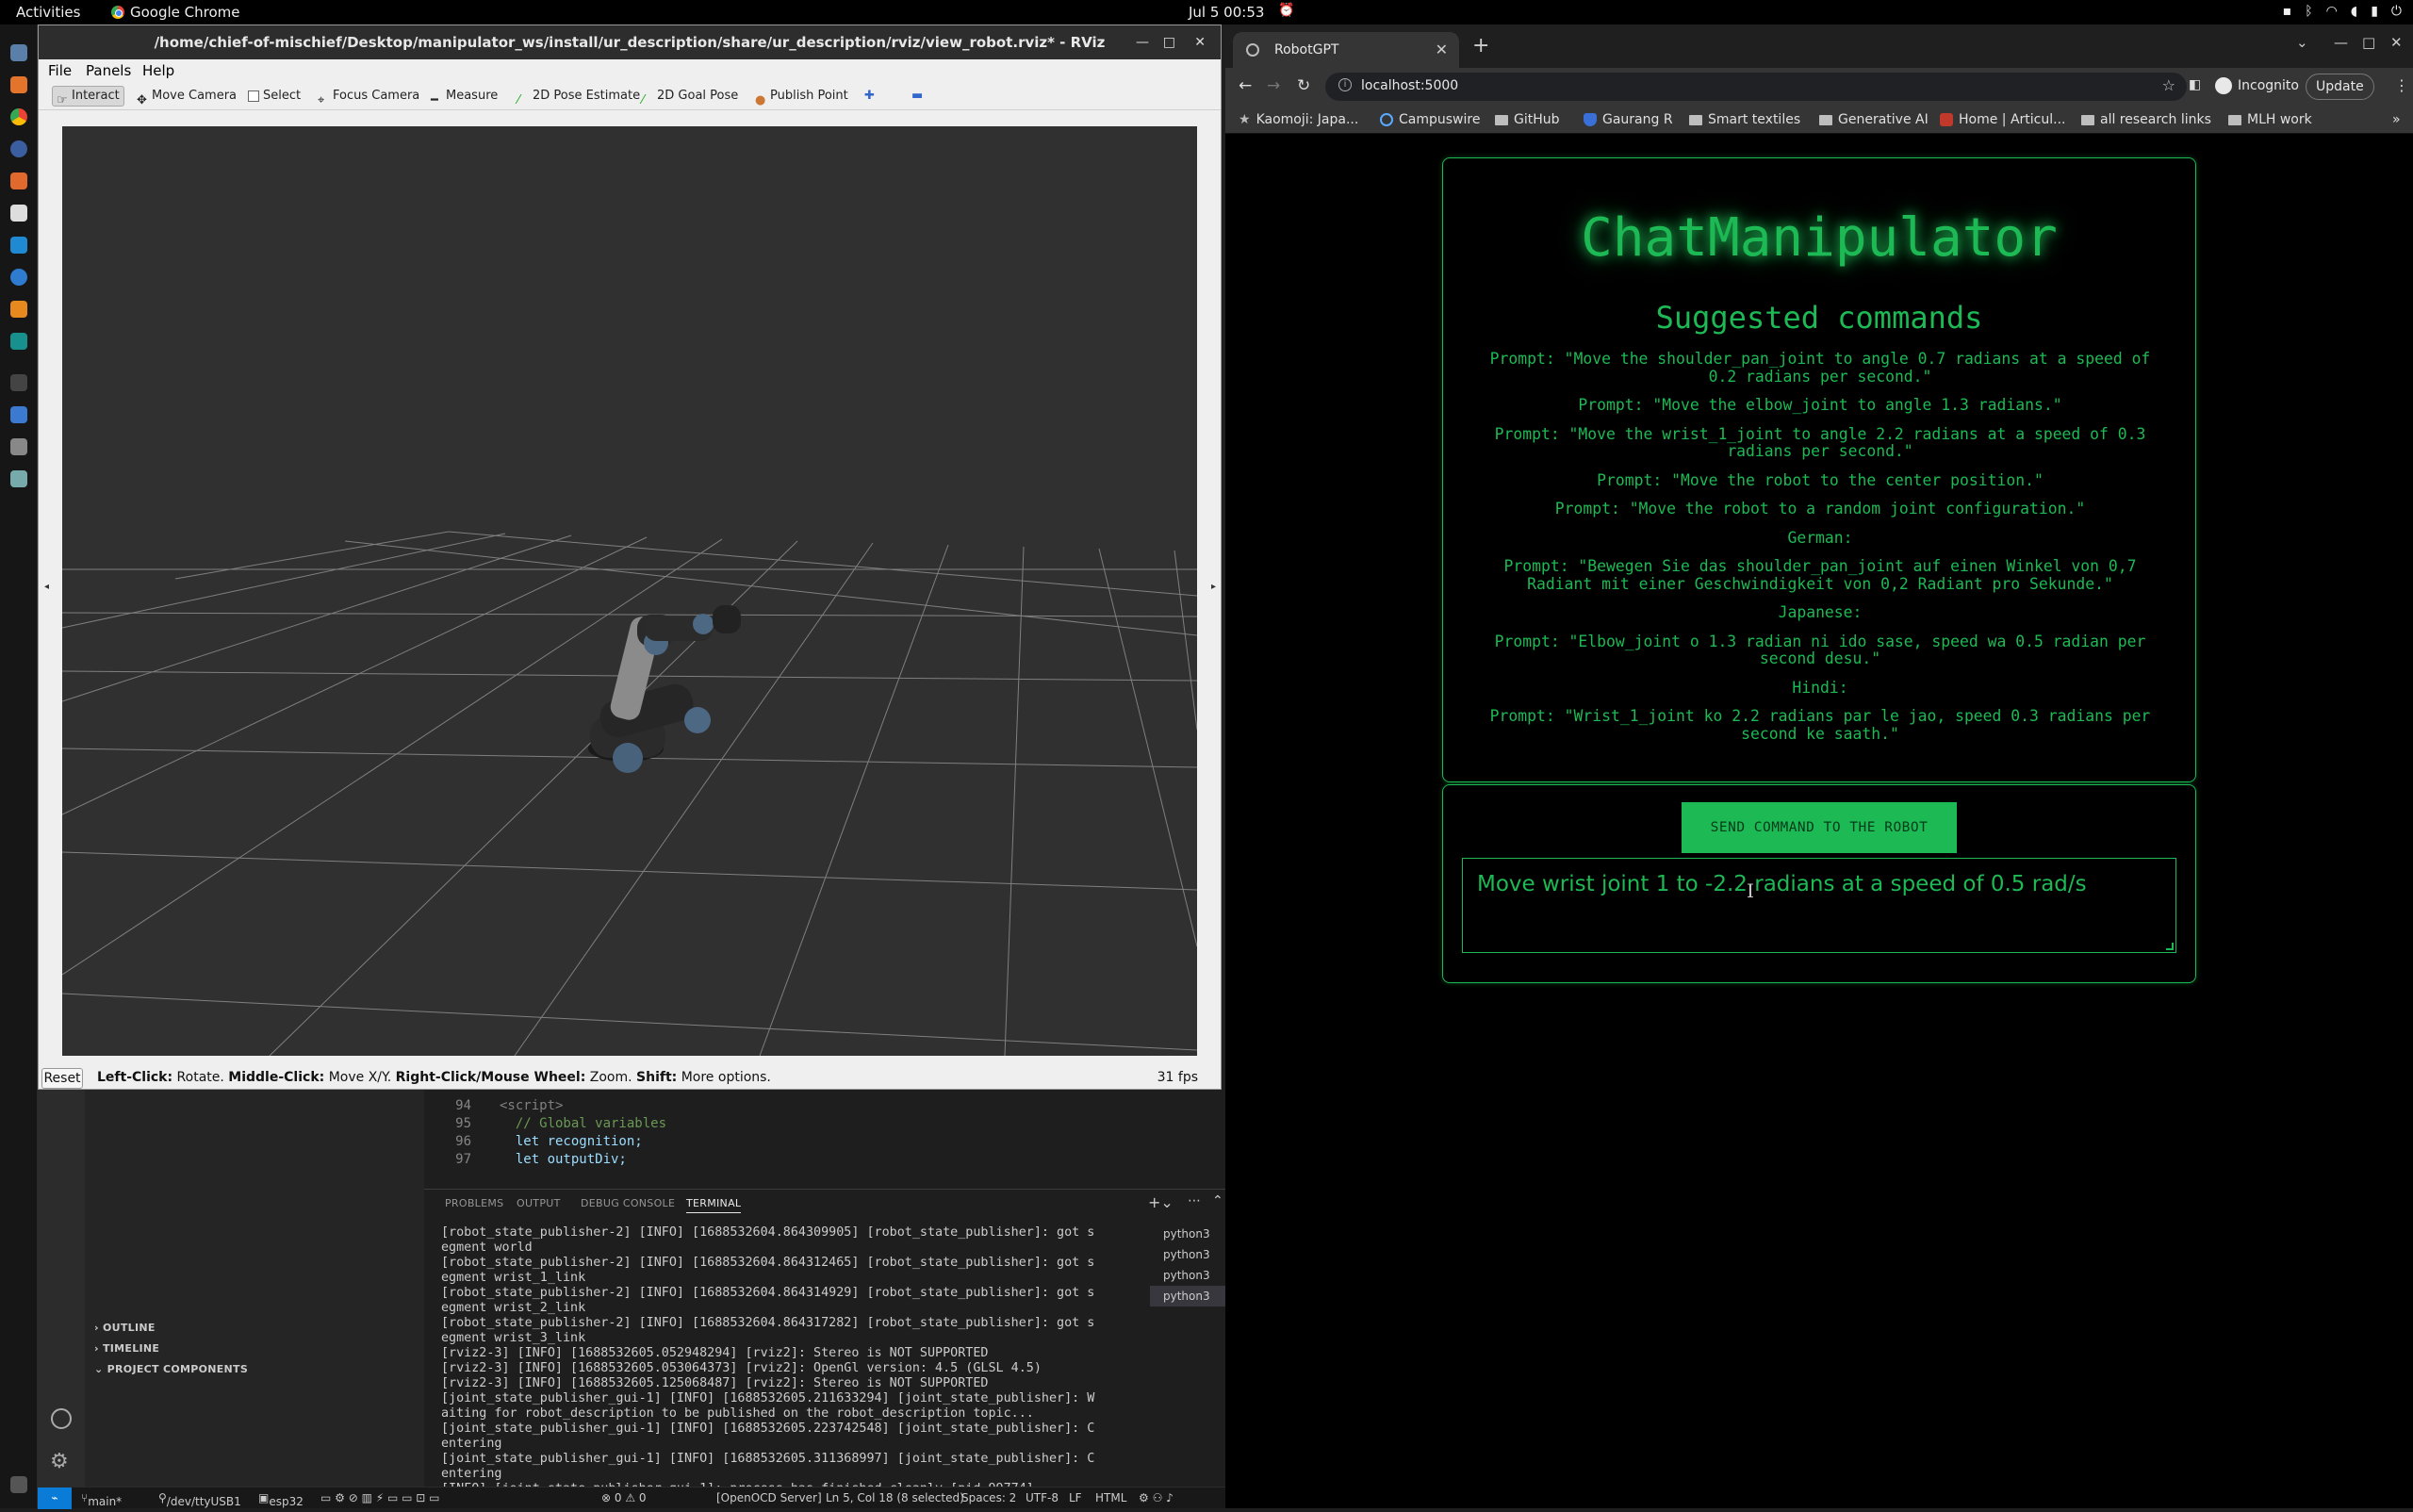 This screenshot has width=2413, height=1512. Describe the element at coordinates (1274, 86) in the screenshot. I see `forward-icon: →` at that location.